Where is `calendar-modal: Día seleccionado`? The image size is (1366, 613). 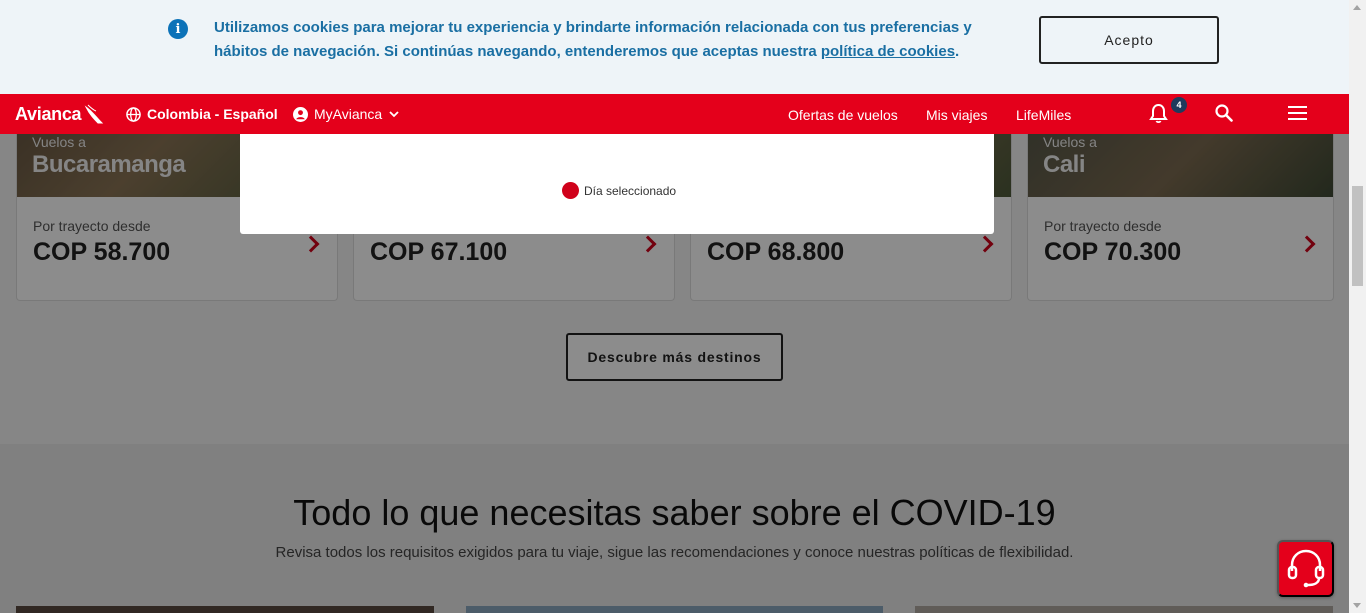 calendar-modal: Día seleccionado is located at coordinates (617, 184).